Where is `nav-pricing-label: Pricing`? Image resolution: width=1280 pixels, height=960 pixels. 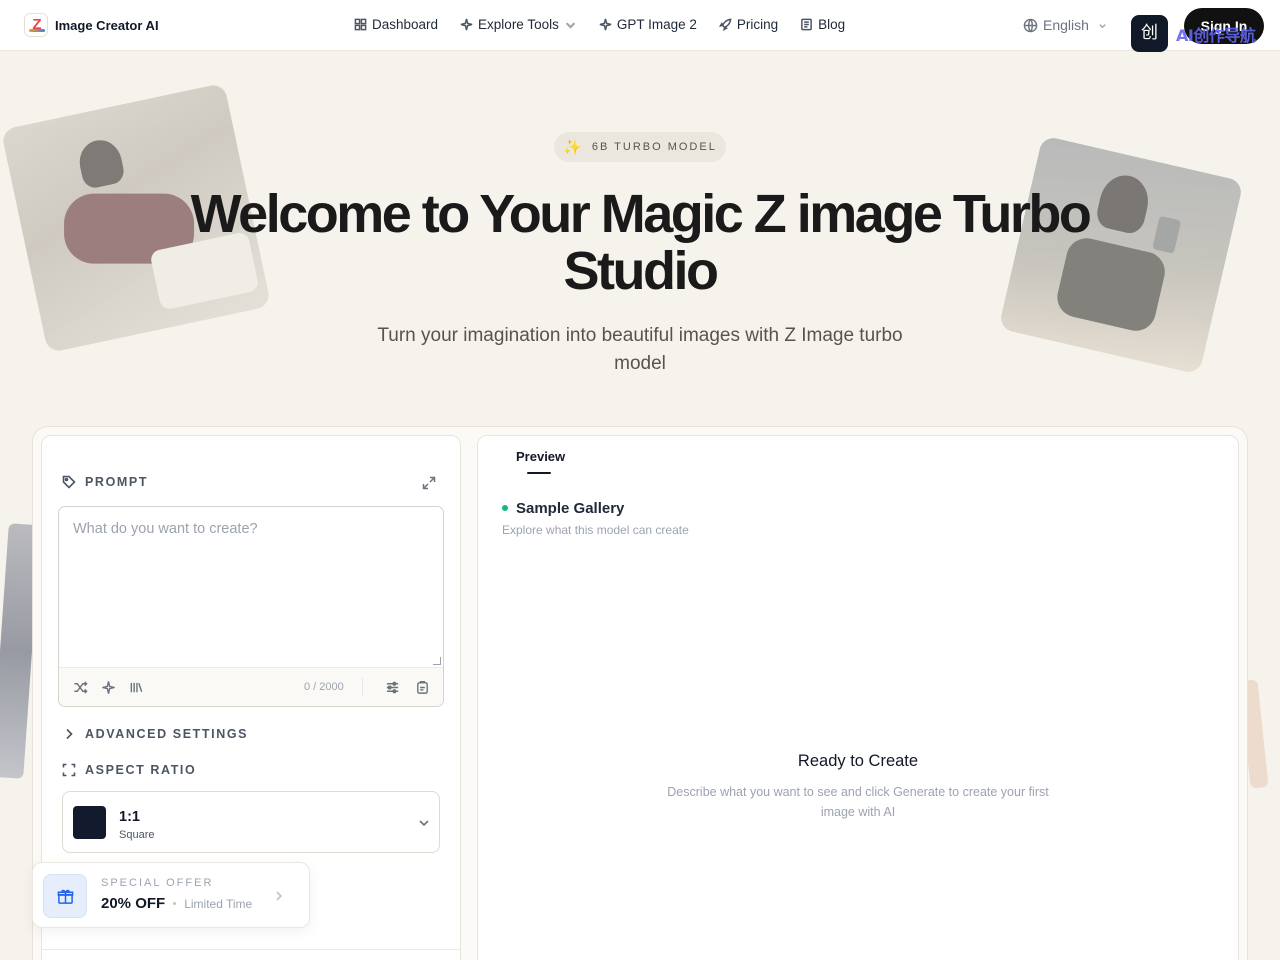 nav-pricing-label: Pricing is located at coordinates (757, 24).